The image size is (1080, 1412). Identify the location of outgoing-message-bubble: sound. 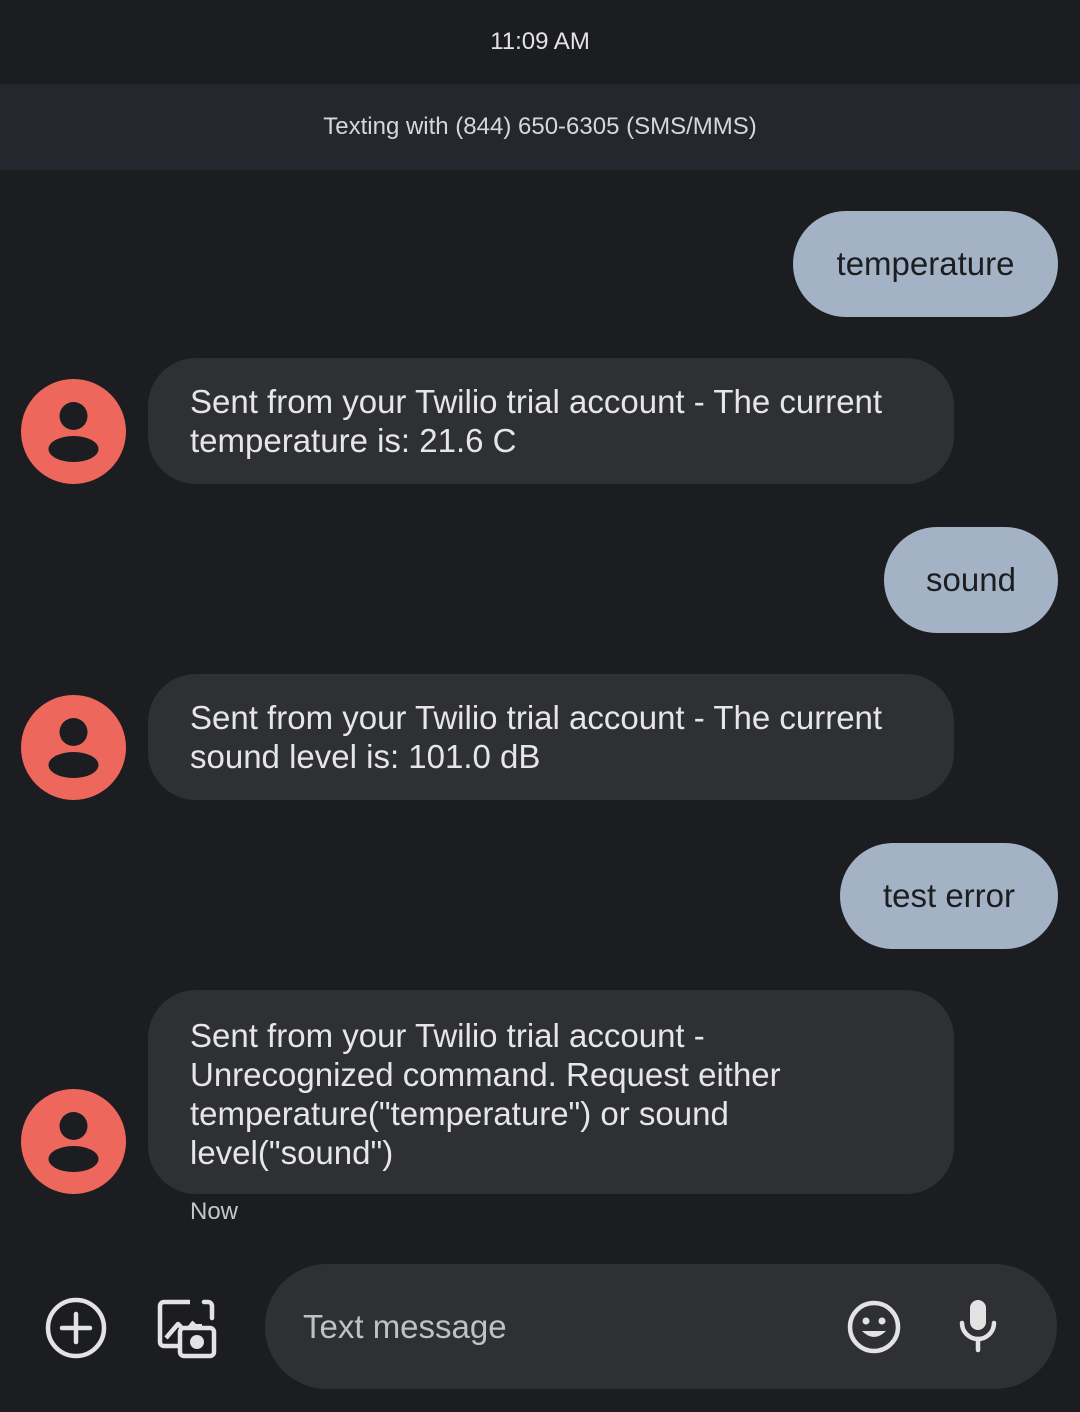
(971, 580).